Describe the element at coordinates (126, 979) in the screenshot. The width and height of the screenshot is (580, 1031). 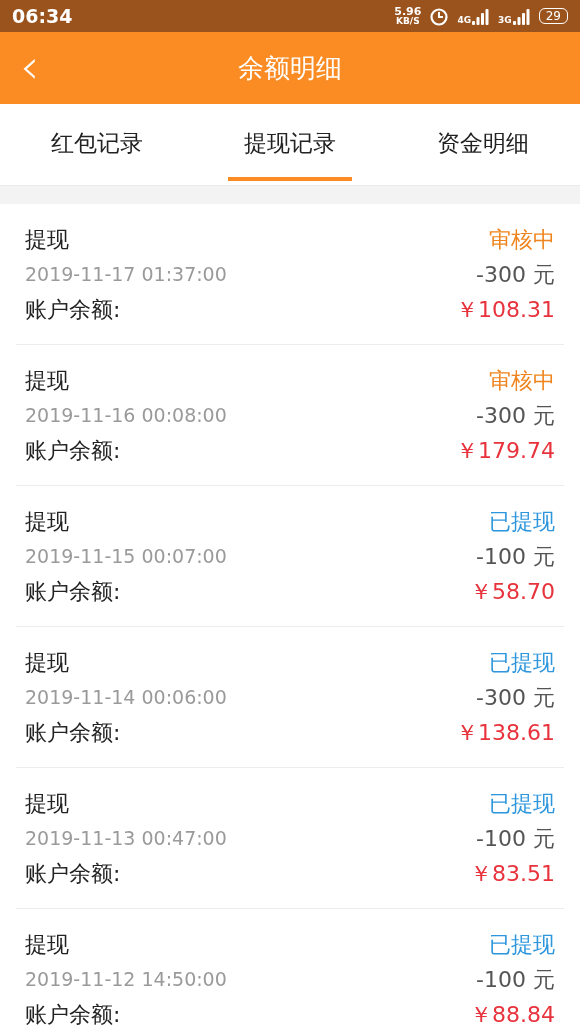
I see `record-date: 2019-11-12 14:50:00` at that location.